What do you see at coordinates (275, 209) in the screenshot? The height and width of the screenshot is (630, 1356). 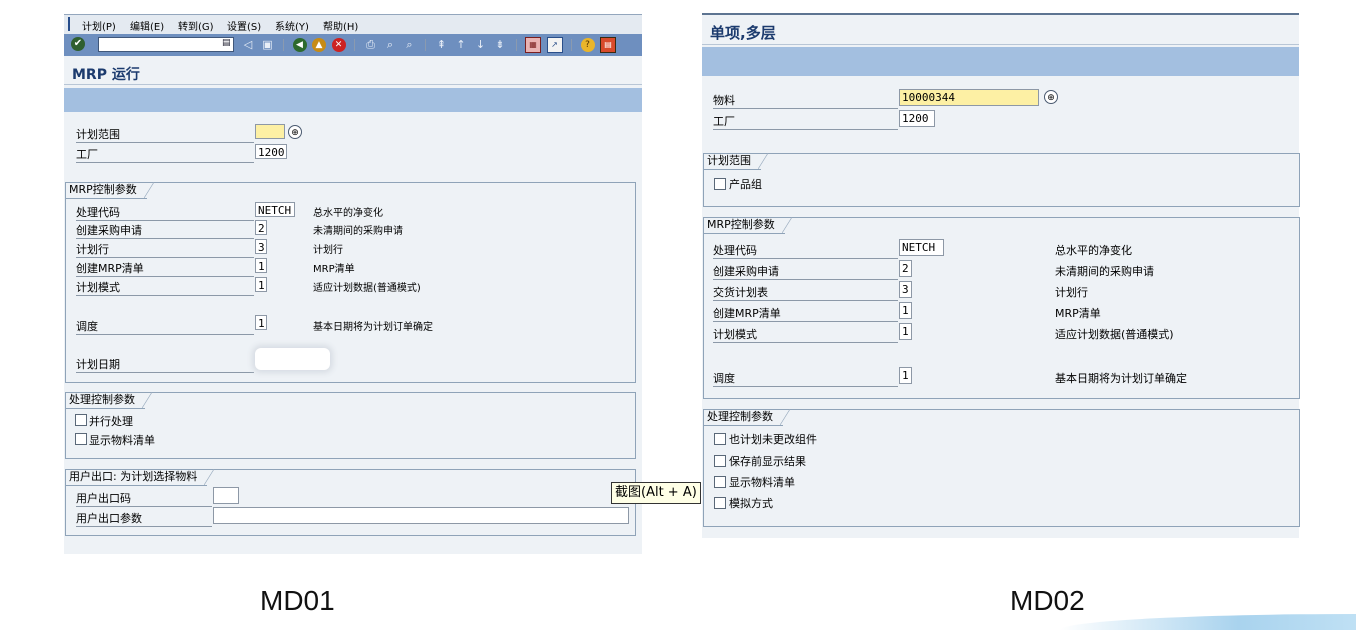 I see `processing-key-field: NETCH` at bounding box center [275, 209].